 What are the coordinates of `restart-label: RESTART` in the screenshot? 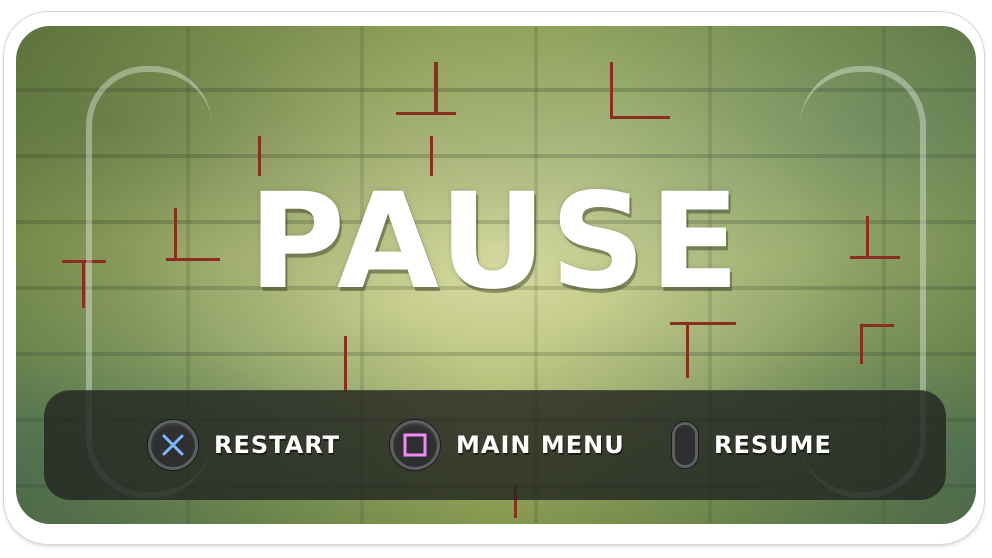 It's located at (277, 445).